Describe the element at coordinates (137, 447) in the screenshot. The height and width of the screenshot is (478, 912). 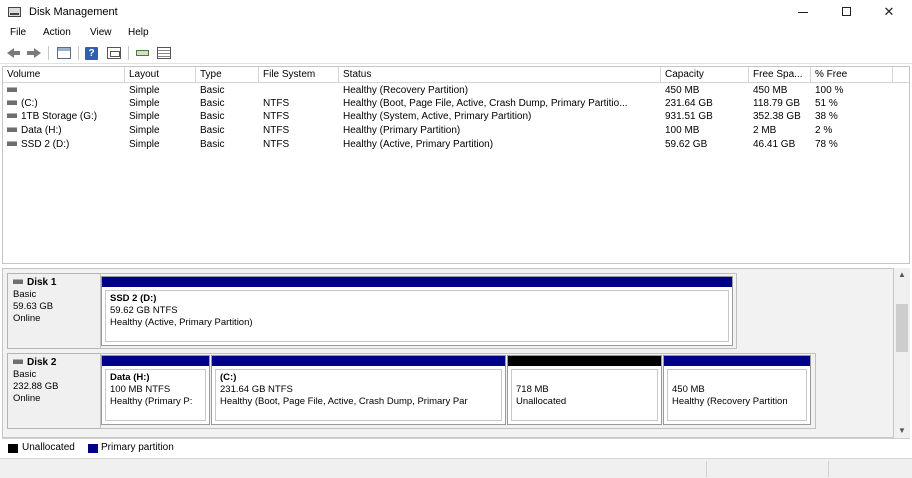
I see `legend-primary-partition: Primary partition` at that location.